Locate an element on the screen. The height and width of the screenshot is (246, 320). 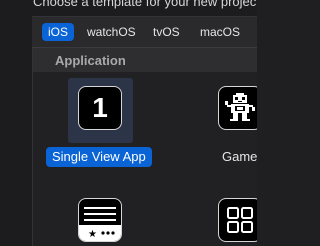
grid-app-glyph is located at coordinates (240, 220).